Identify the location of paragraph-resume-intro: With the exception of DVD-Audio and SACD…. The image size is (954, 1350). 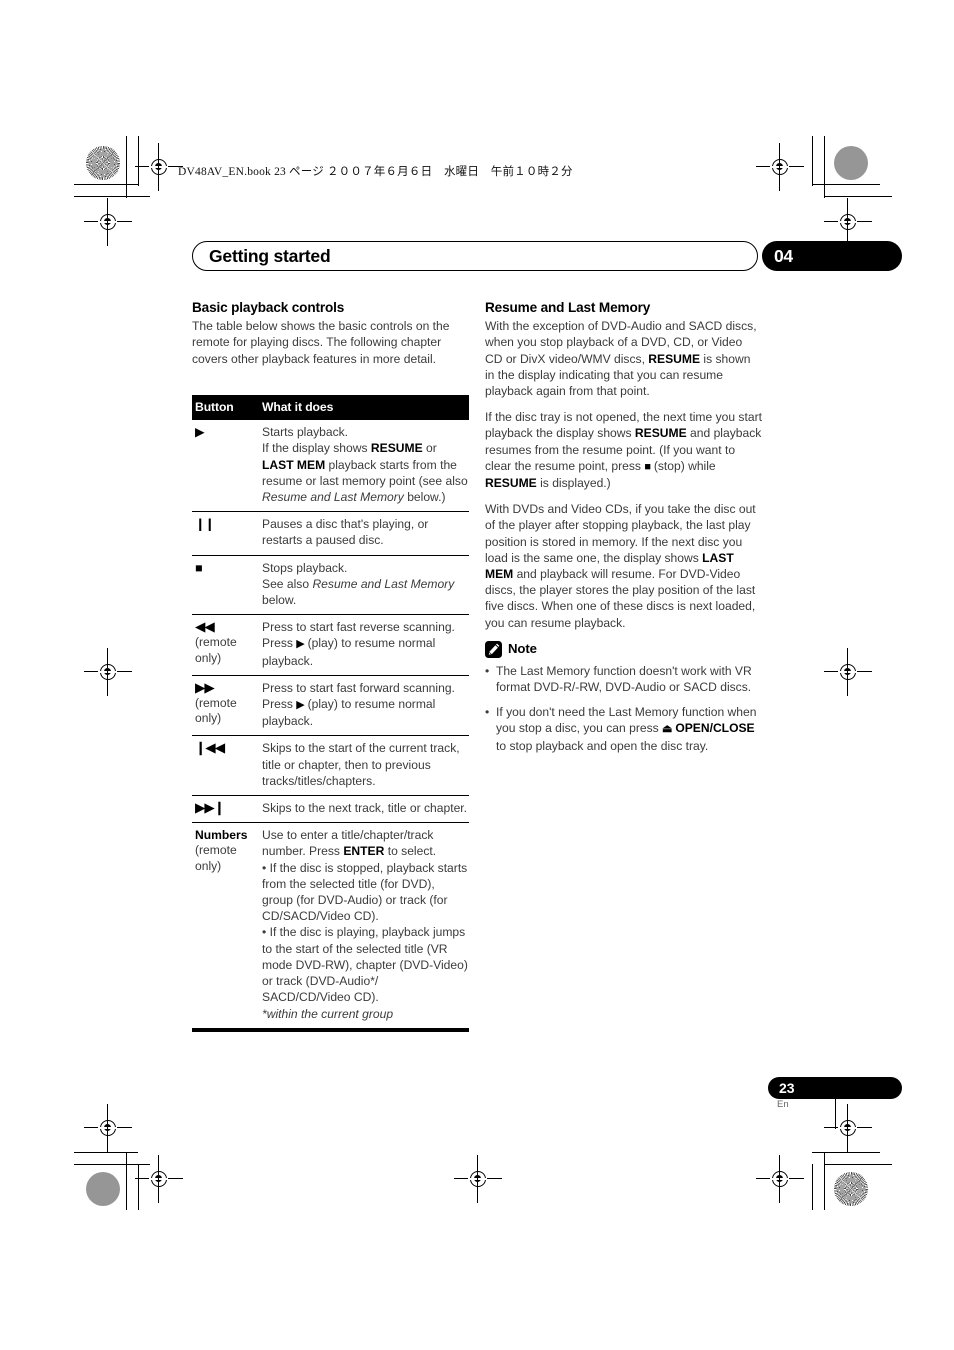
(621, 359).